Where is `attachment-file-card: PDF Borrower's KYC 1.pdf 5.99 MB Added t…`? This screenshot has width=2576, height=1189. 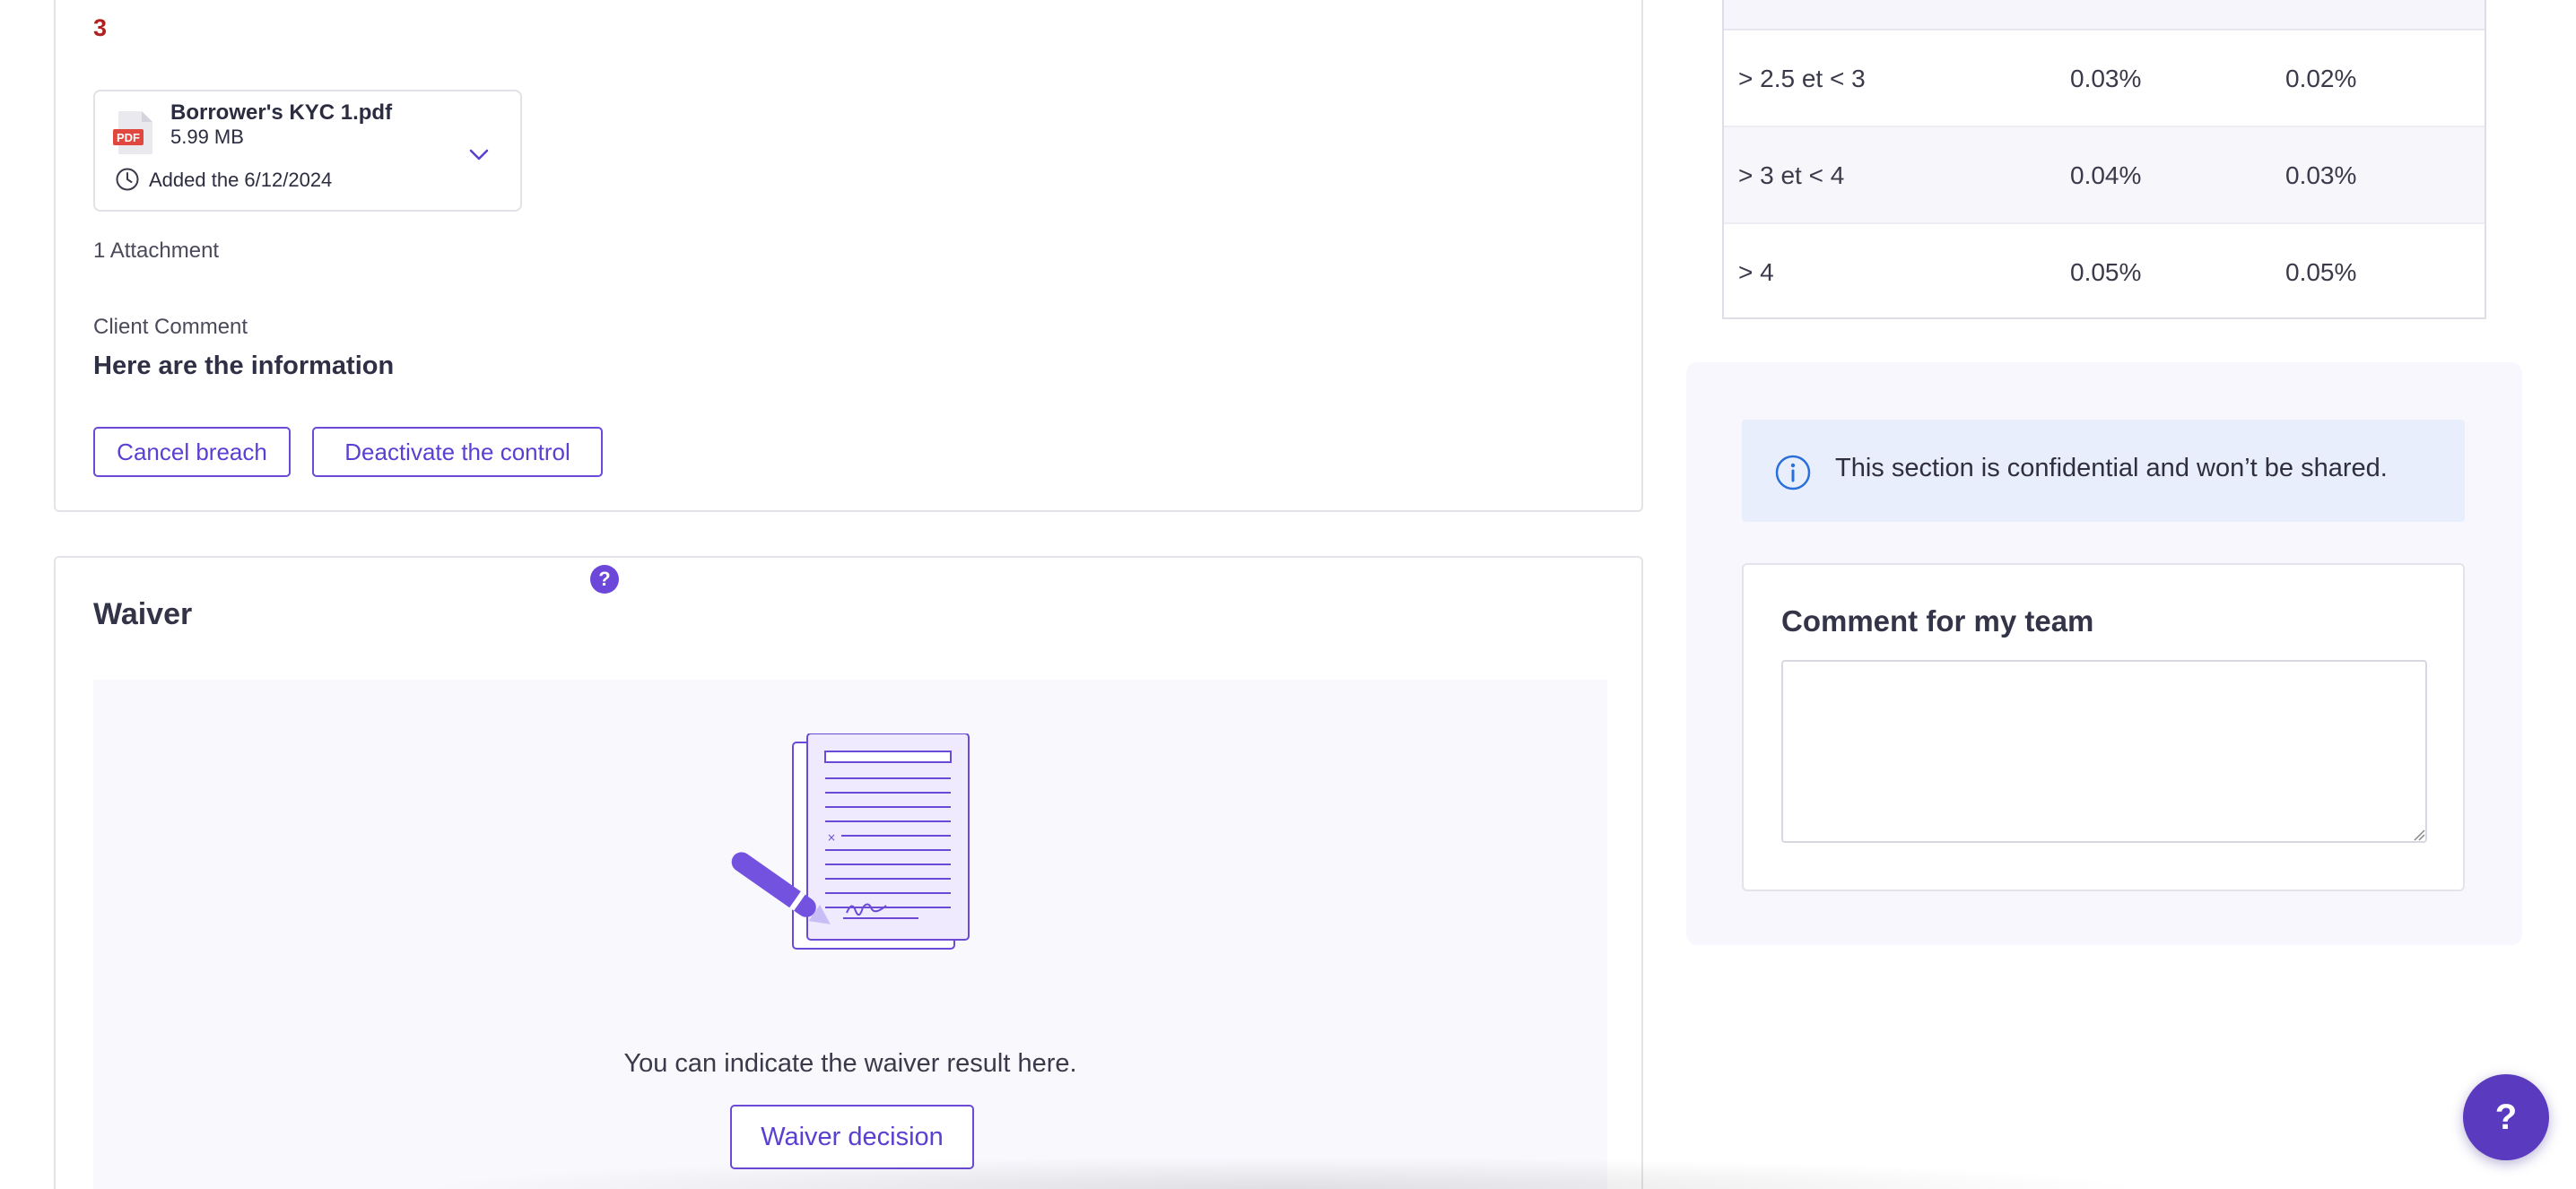 attachment-file-card: PDF Borrower's KYC 1.pdf 5.99 MB Added t… is located at coordinates (307, 151).